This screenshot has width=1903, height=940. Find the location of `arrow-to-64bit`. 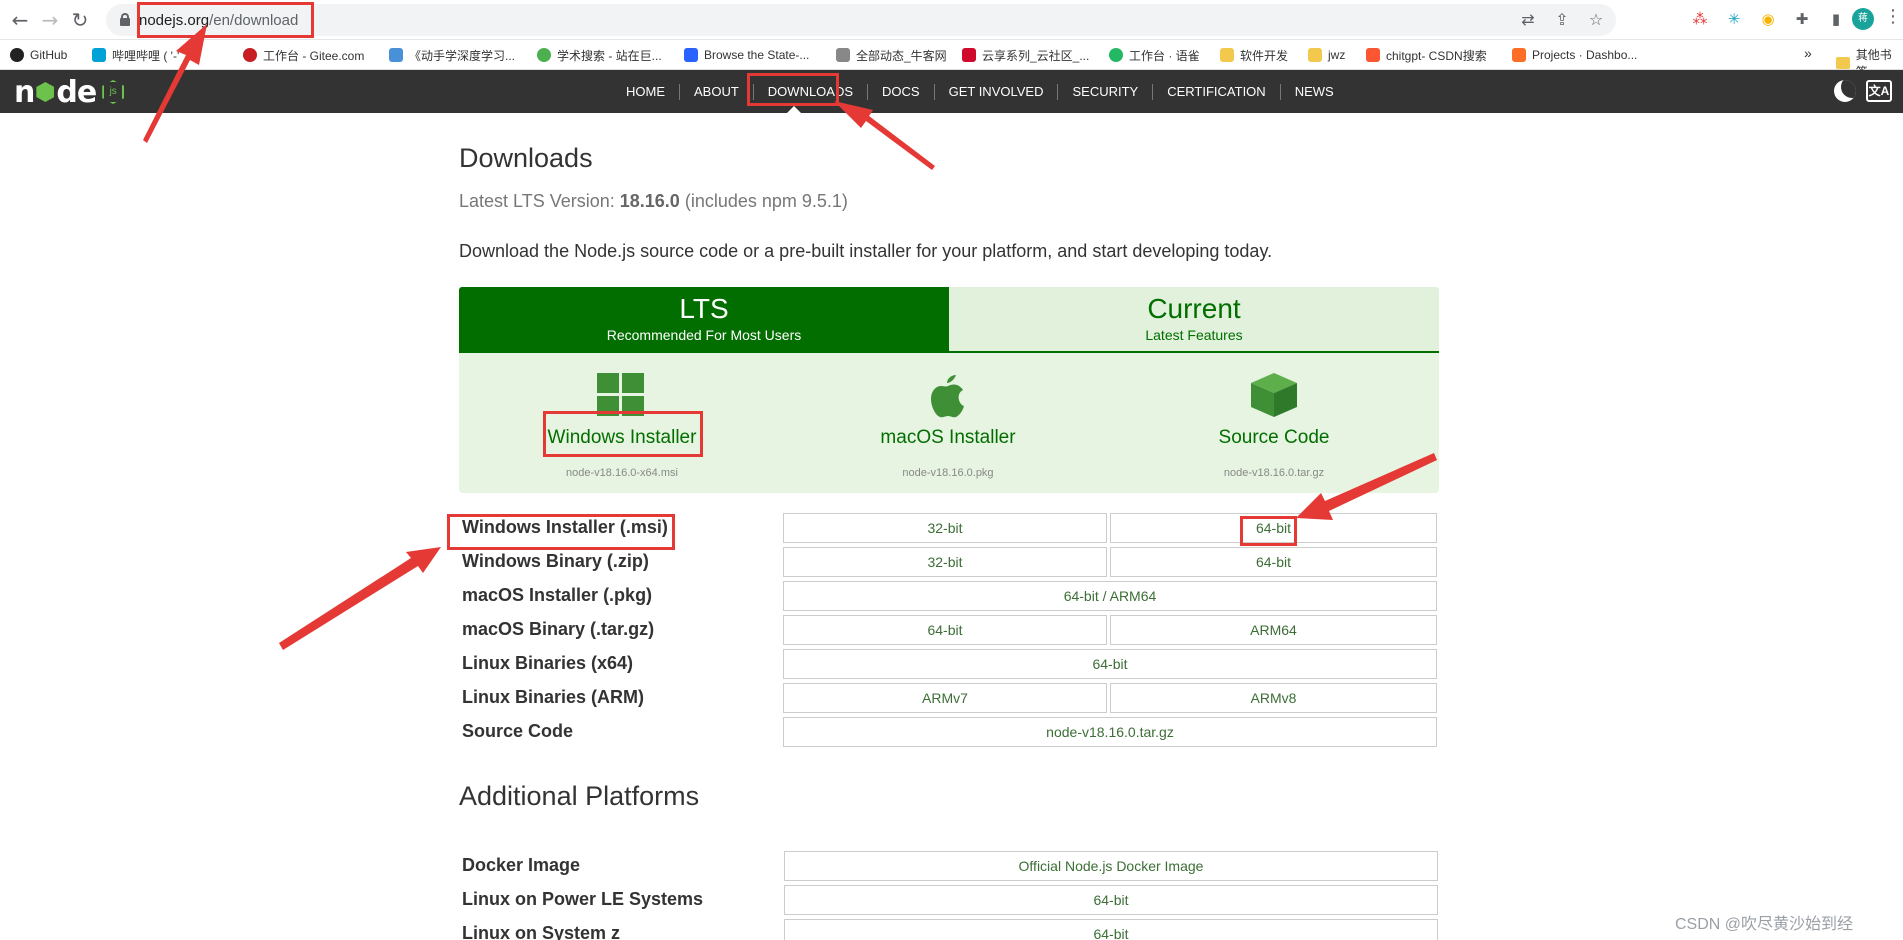

arrow-to-64bit is located at coordinates (1366, 486).